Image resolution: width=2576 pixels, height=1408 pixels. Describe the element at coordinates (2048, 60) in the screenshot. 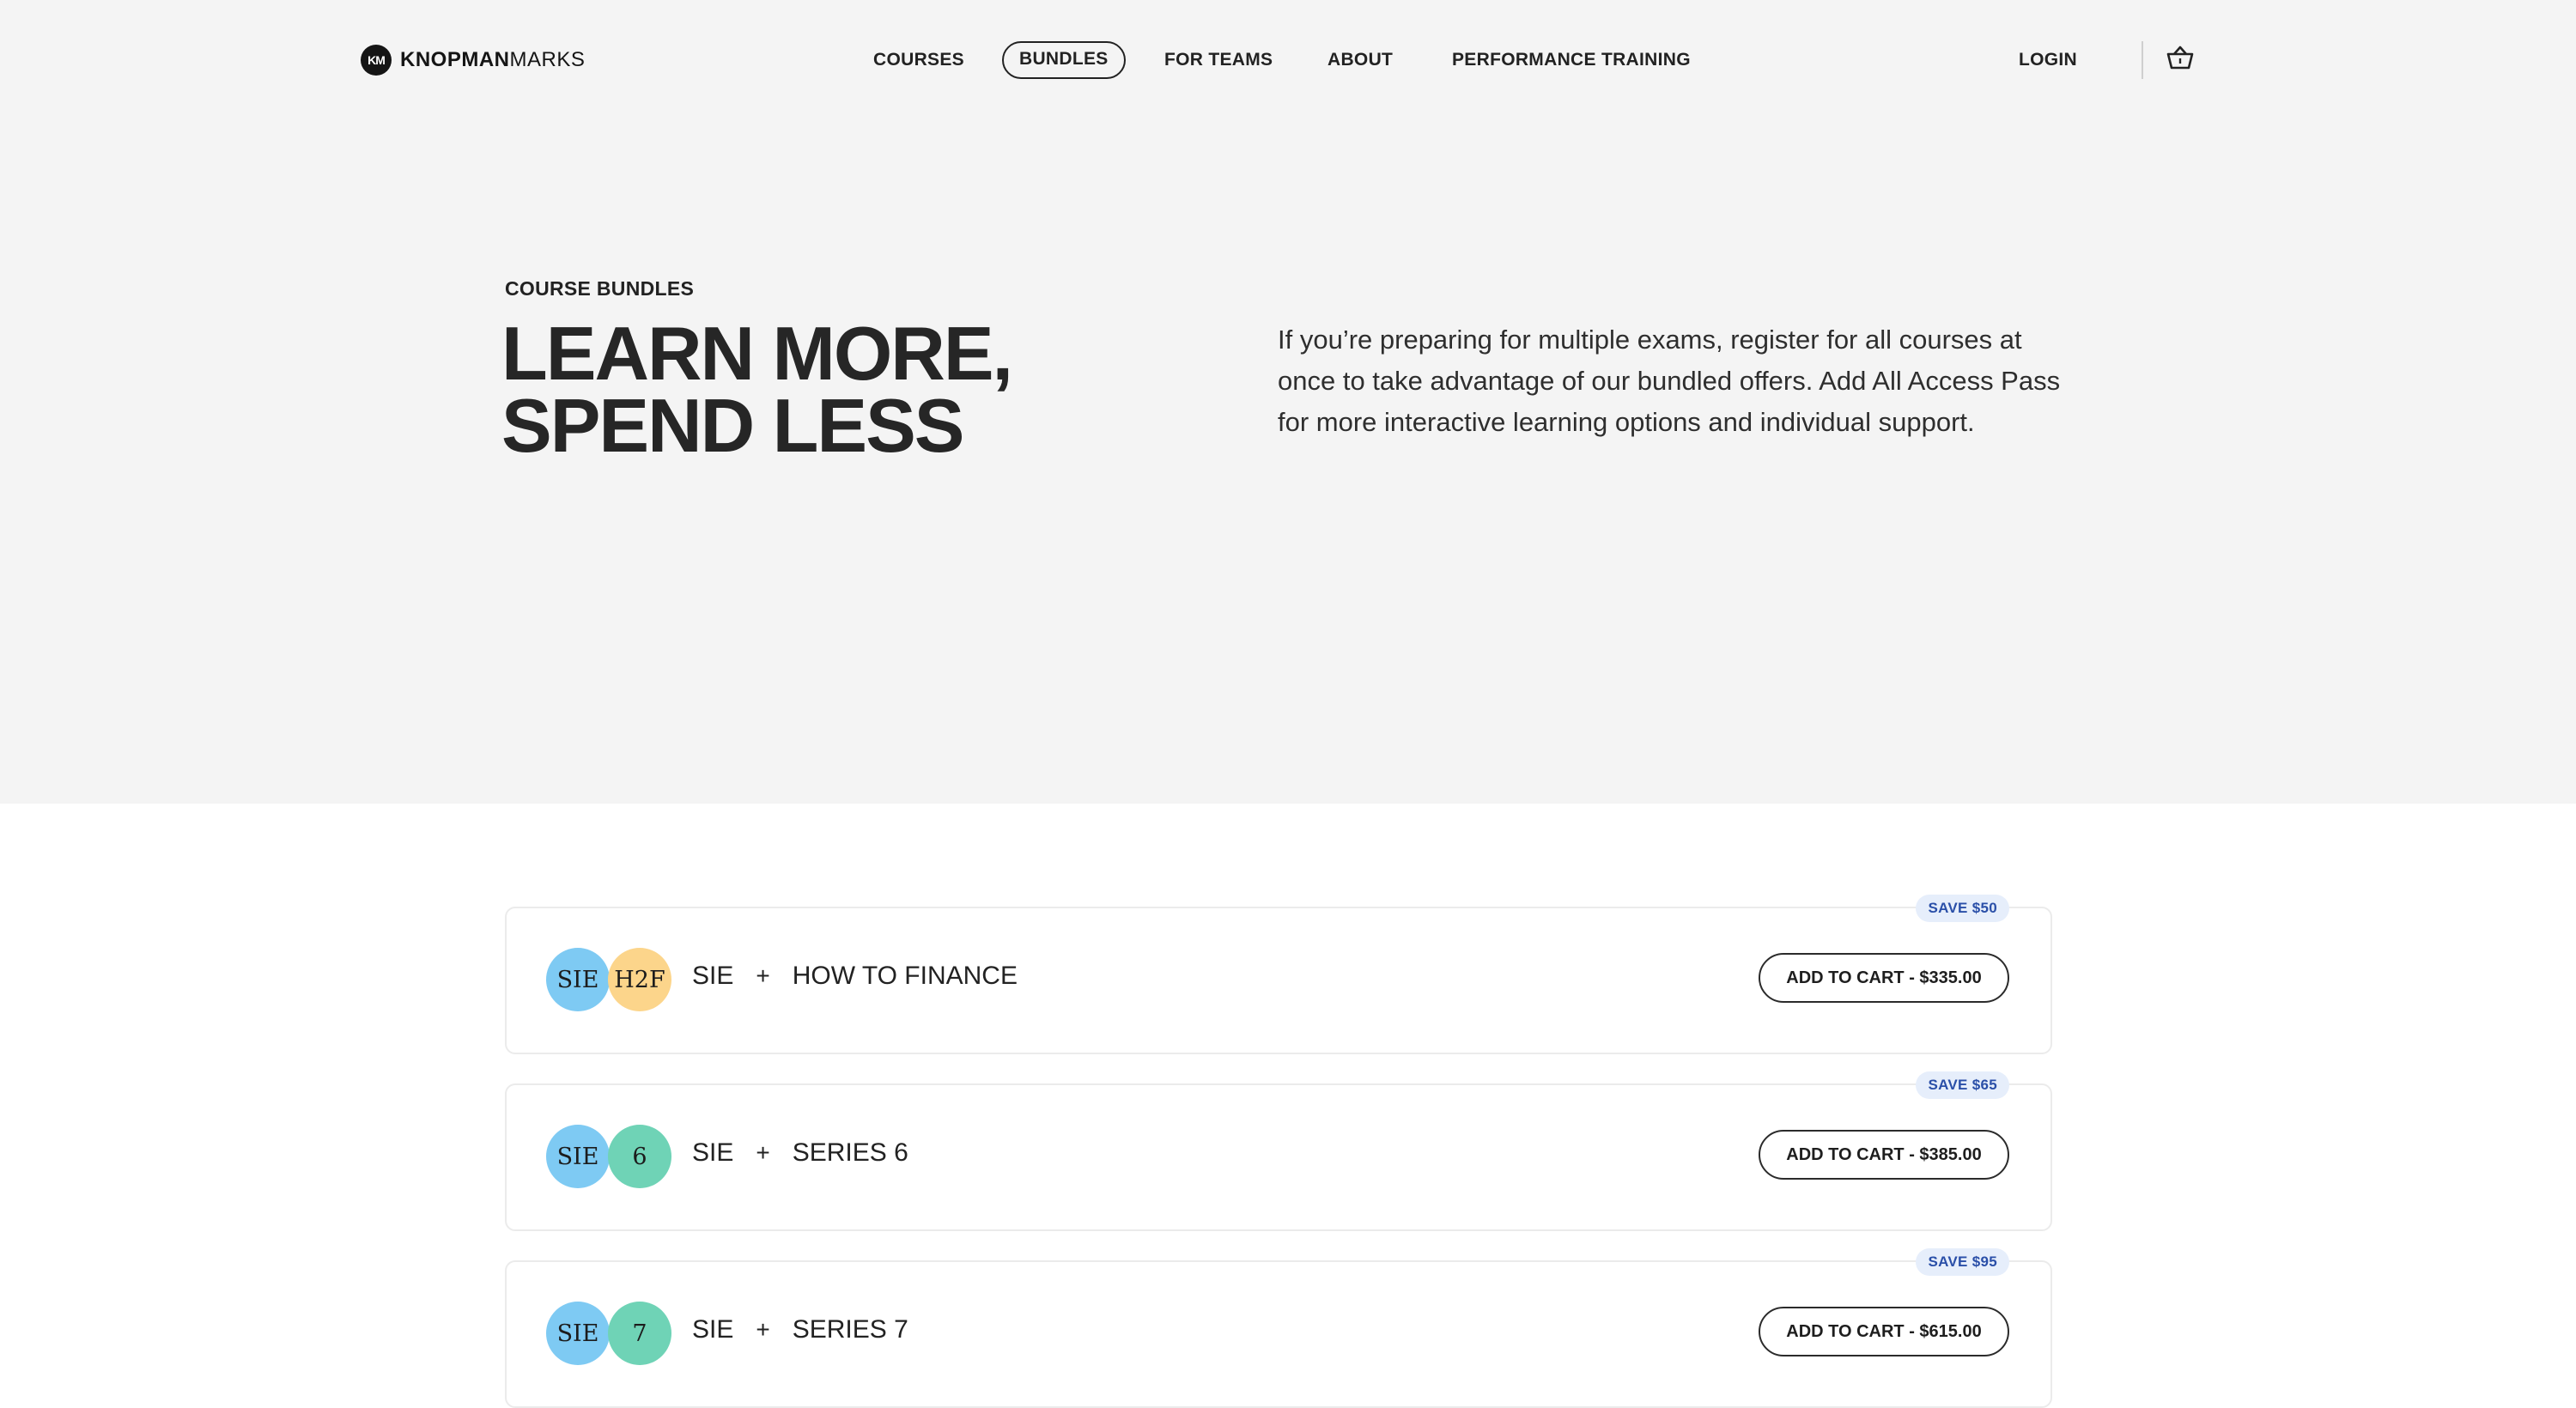

I see `login-link: LOGIN` at that location.